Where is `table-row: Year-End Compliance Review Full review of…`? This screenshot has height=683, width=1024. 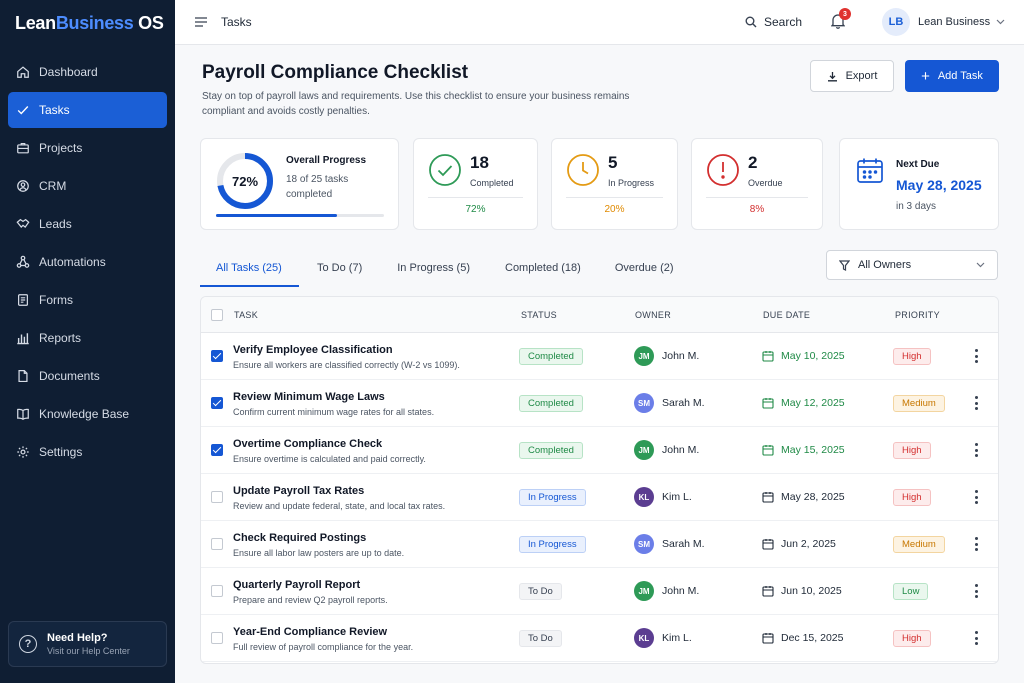
table-row: Year-End Compliance Review Full review of… is located at coordinates (599, 638).